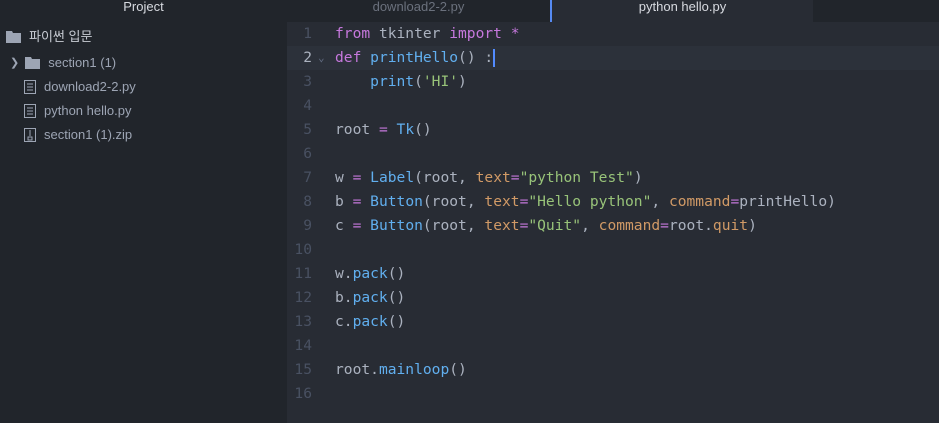 This screenshot has width=939, height=423. What do you see at coordinates (405, 129) in the screenshot?
I see `code-token: Tk` at bounding box center [405, 129].